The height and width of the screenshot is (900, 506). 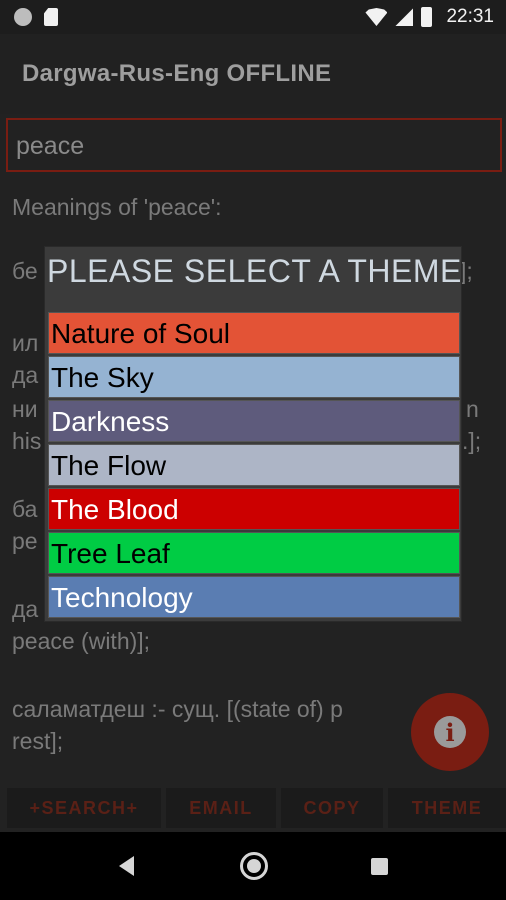 I want to click on theme-option-label: Nature of Soul, so click(x=140, y=333).